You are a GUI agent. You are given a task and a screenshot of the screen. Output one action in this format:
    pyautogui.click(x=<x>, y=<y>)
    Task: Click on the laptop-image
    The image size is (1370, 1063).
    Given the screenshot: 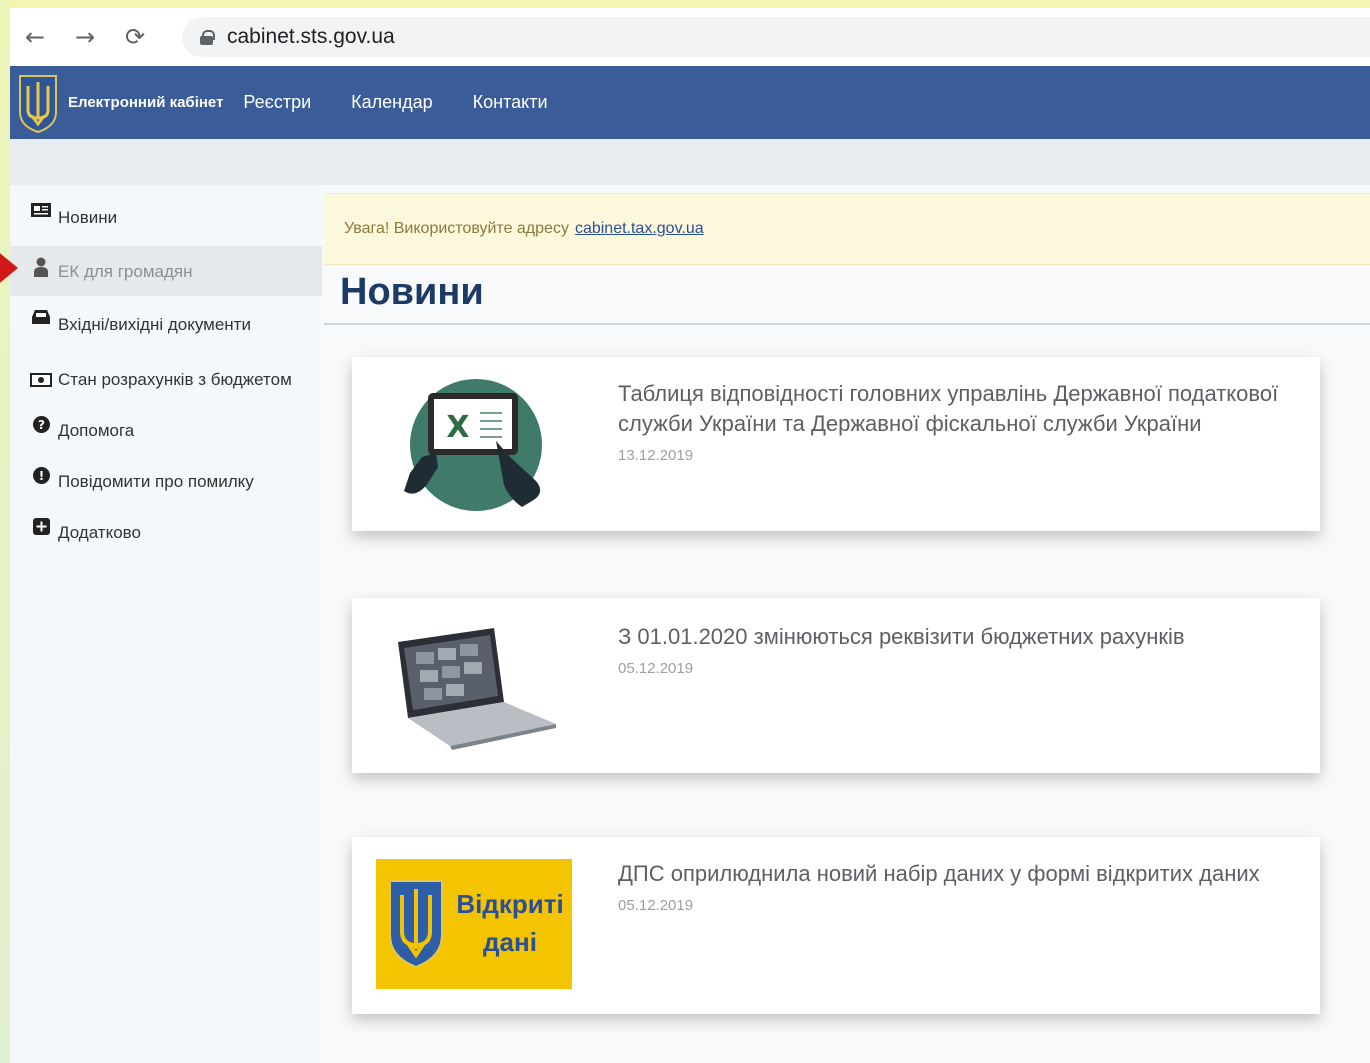 What is the action you would take?
    pyautogui.click(x=474, y=686)
    